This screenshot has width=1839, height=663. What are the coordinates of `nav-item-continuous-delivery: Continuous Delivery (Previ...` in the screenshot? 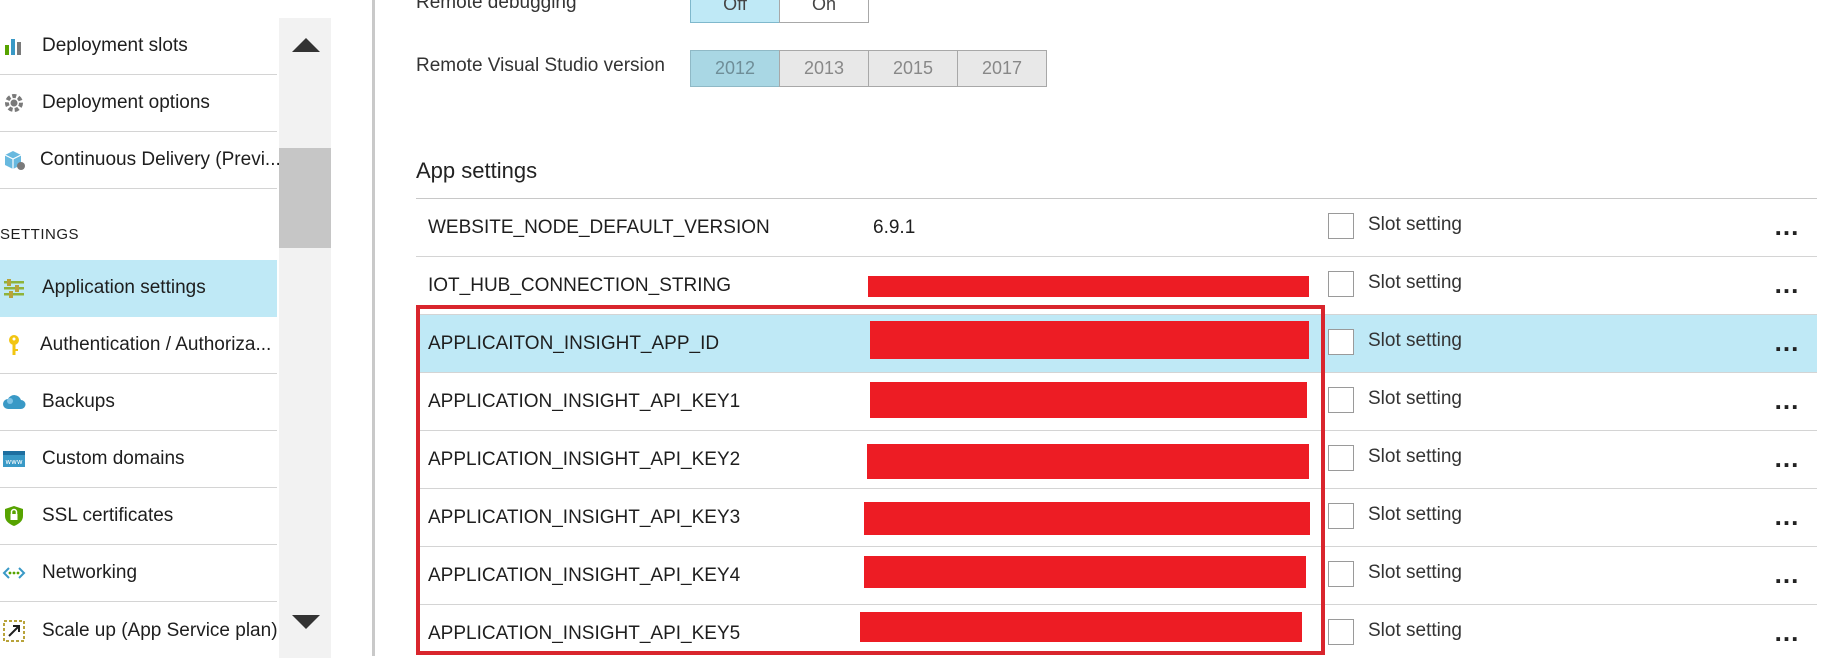 It's located at (140, 160).